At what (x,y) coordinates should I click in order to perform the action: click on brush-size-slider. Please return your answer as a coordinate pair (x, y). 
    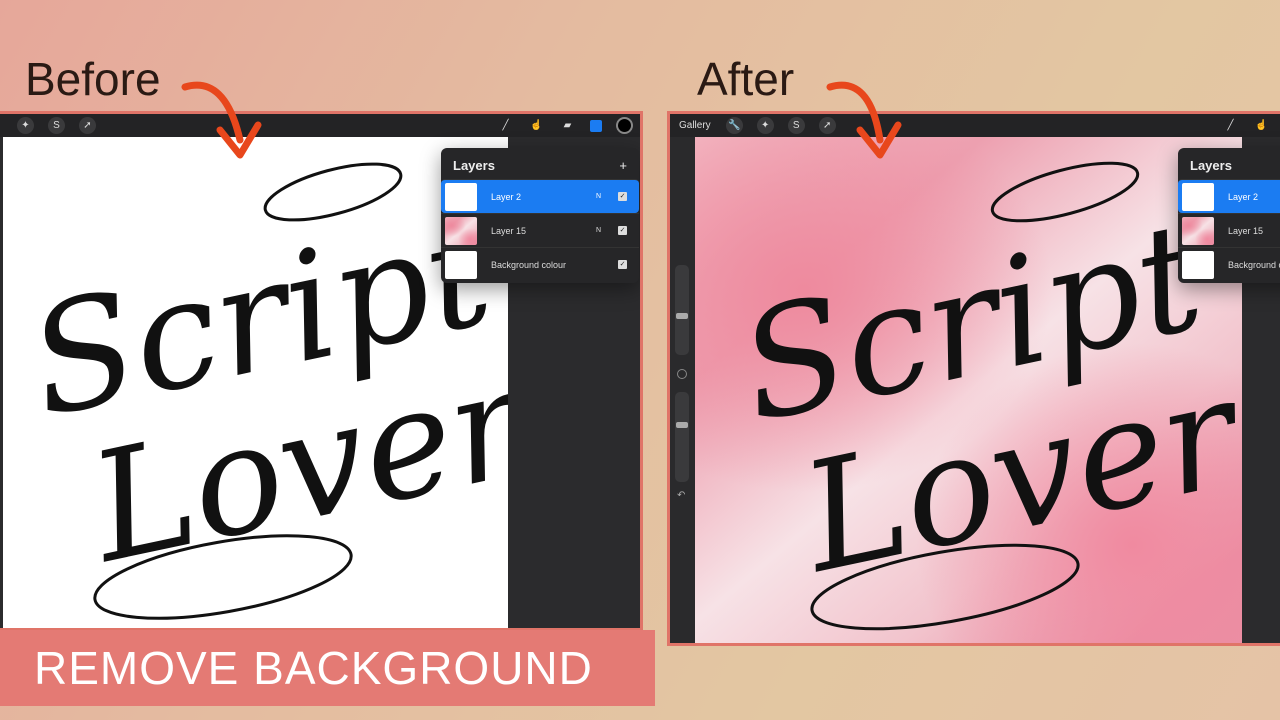
    Looking at the image, I should click on (682, 310).